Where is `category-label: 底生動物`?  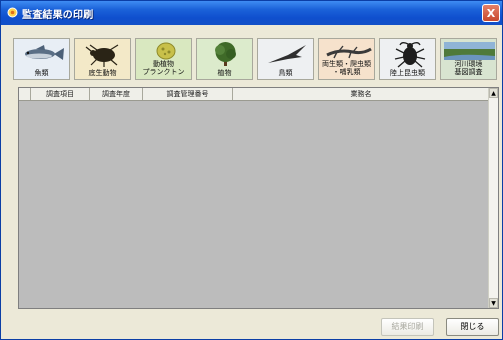 category-label: 底生動物 is located at coordinates (102, 73).